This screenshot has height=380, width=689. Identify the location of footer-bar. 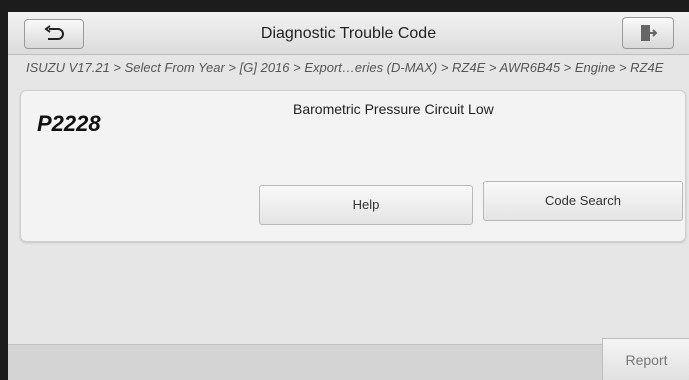
(348, 362).